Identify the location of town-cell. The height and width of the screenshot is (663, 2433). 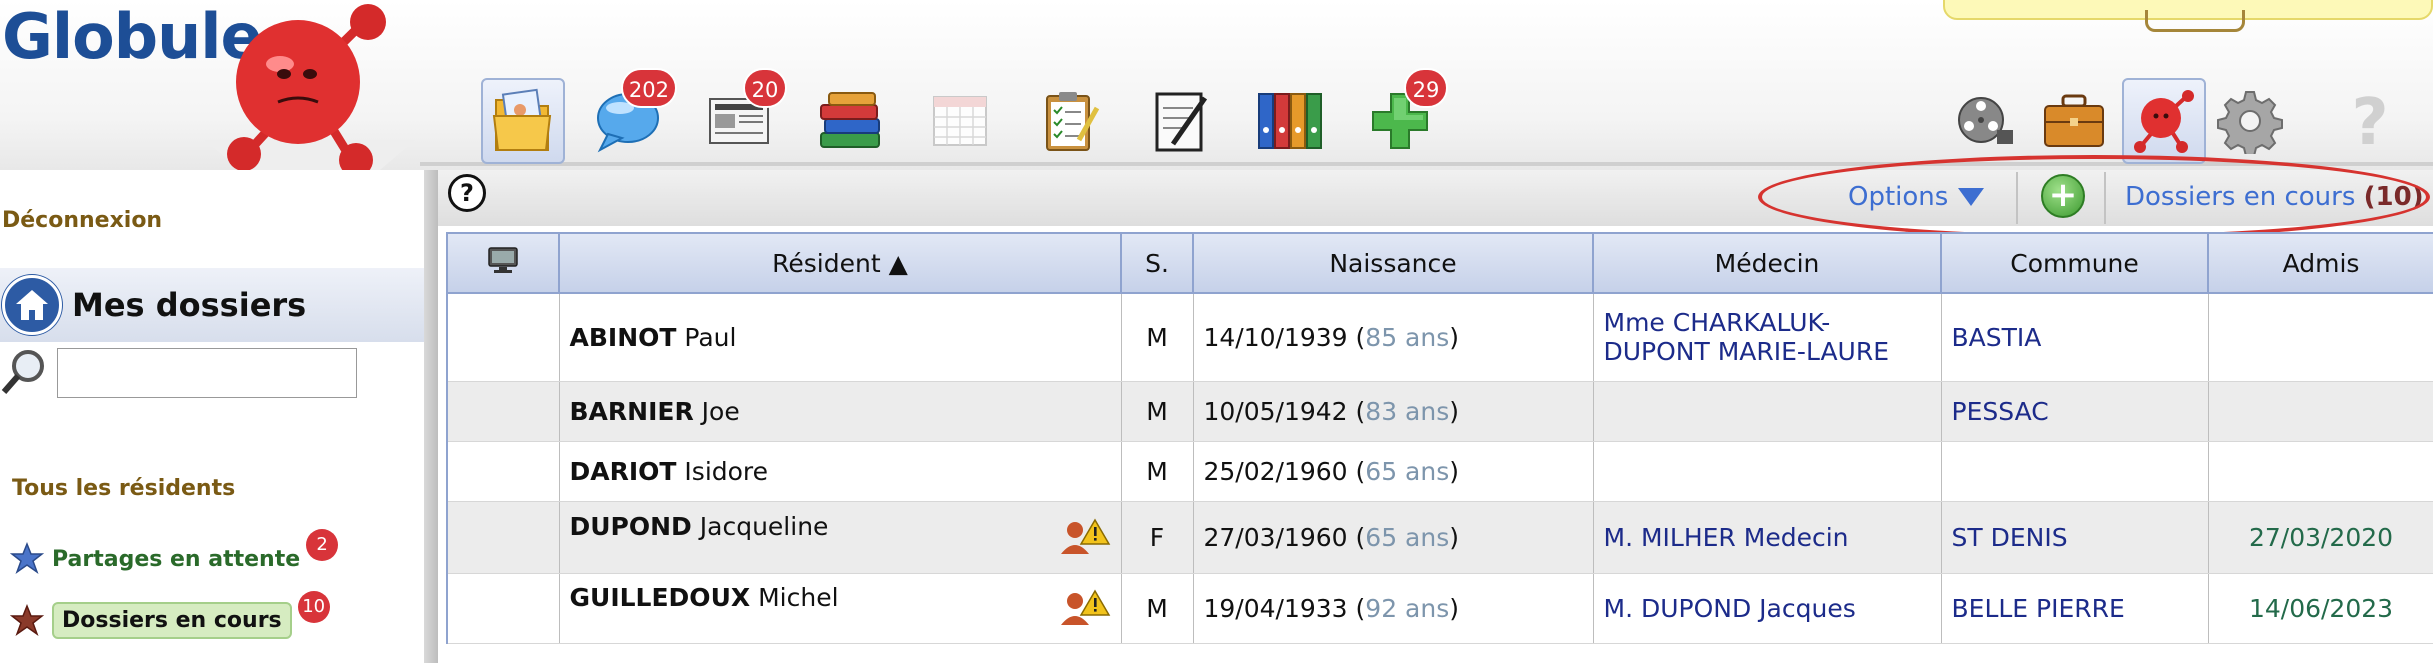
(2075, 471).